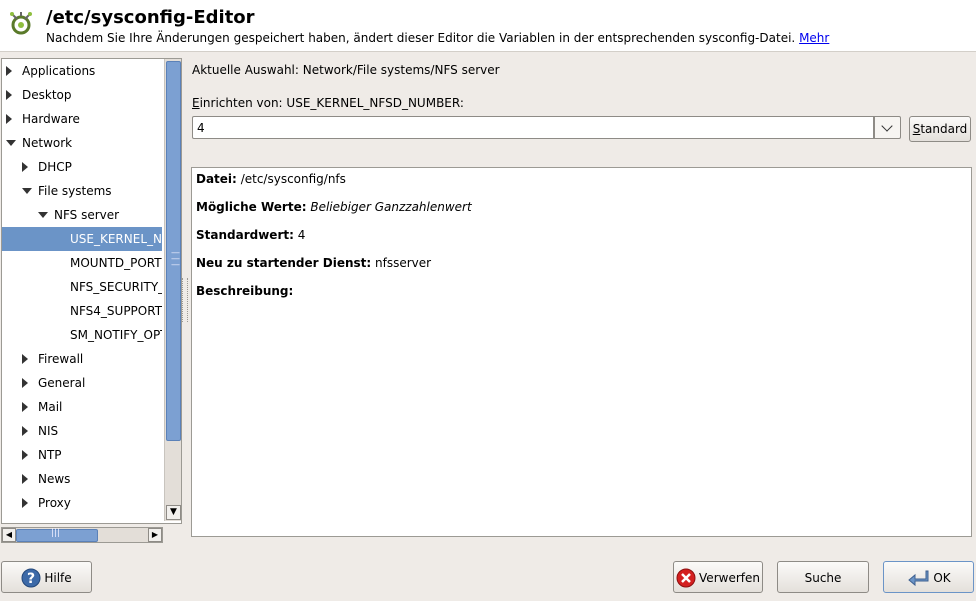 Image resolution: width=976 pixels, height=601 pixels. What do you see at coordinates (116, 239) in the screenshot?
I see `tree-item-label: USE_KERNEL_NFSD_NUMBER` at bounding box center [116, 239].